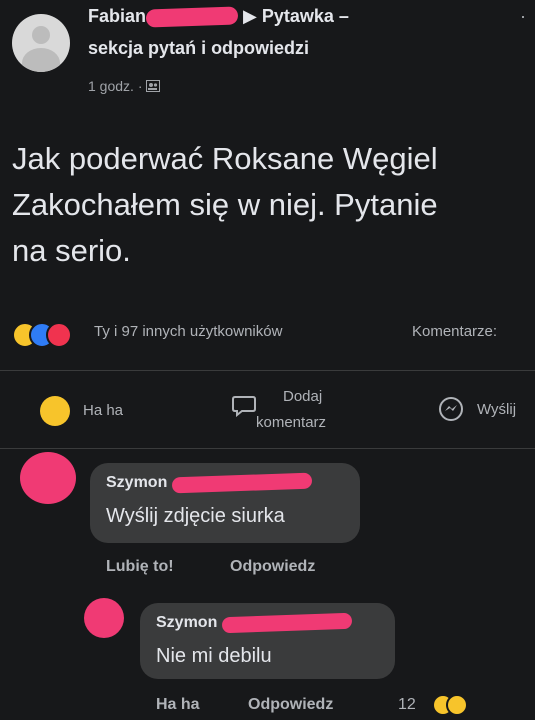 The height and width of the screenshot is (720, 535). What do you see at coordinates (103, 410) in the screenshot?
I see `haha-button: Ha ha` at bounding box center [103, 410].